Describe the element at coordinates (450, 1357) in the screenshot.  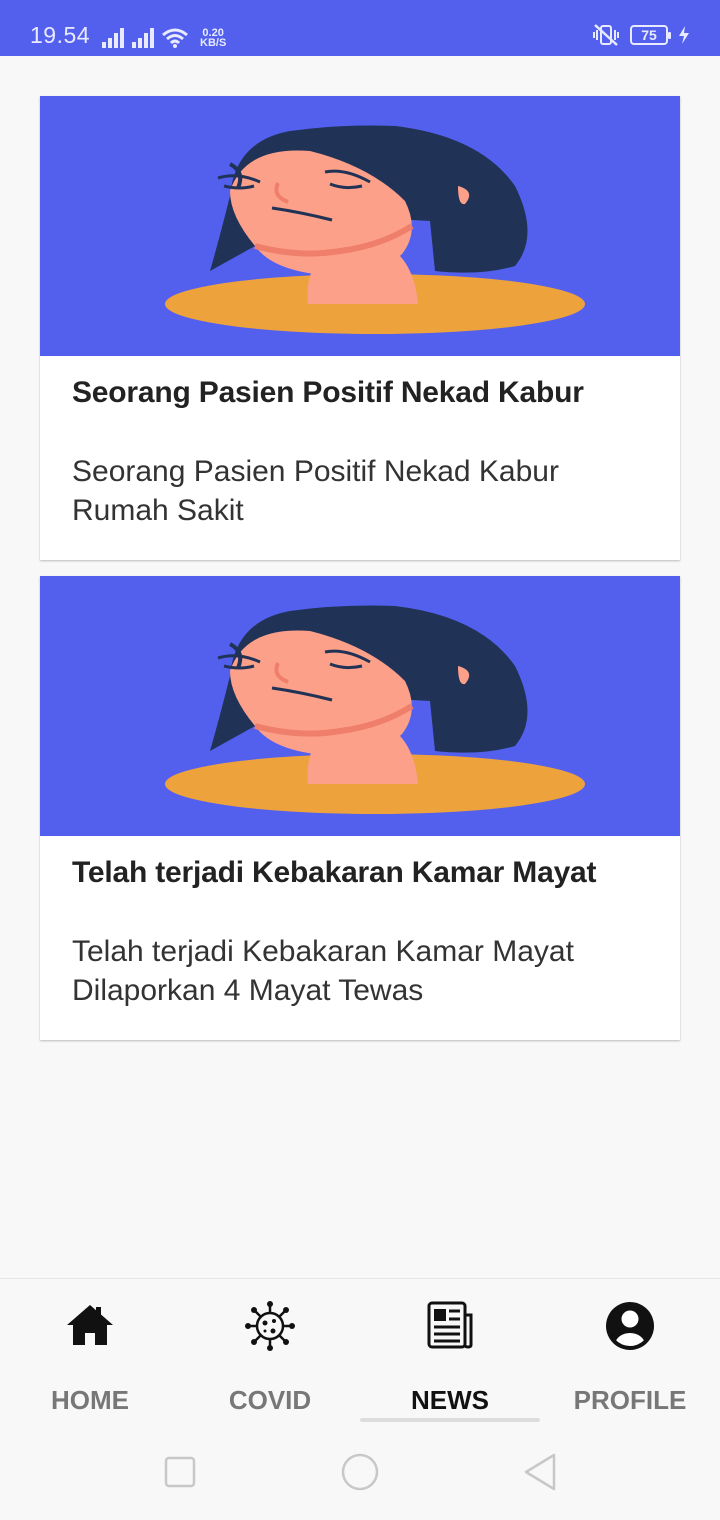
I see `nav-item-news: NEWS` at that location.